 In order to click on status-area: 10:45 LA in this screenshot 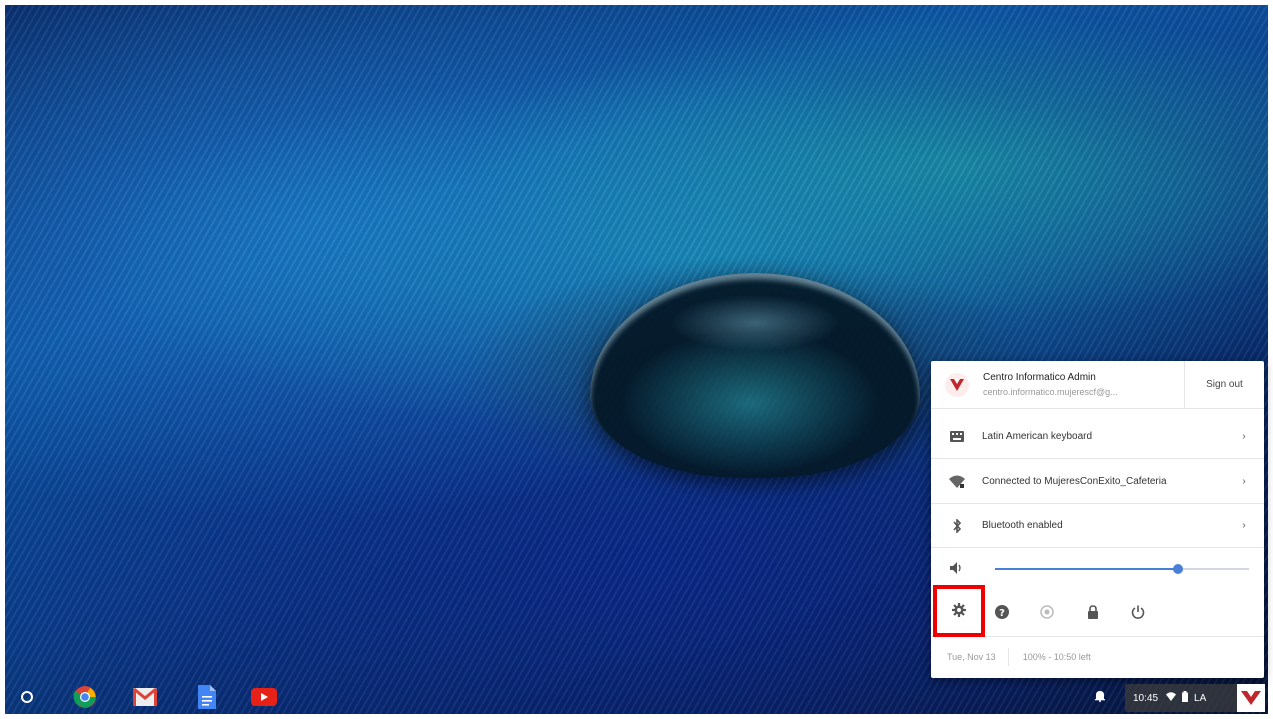, I will do `click(1195, 698)`.